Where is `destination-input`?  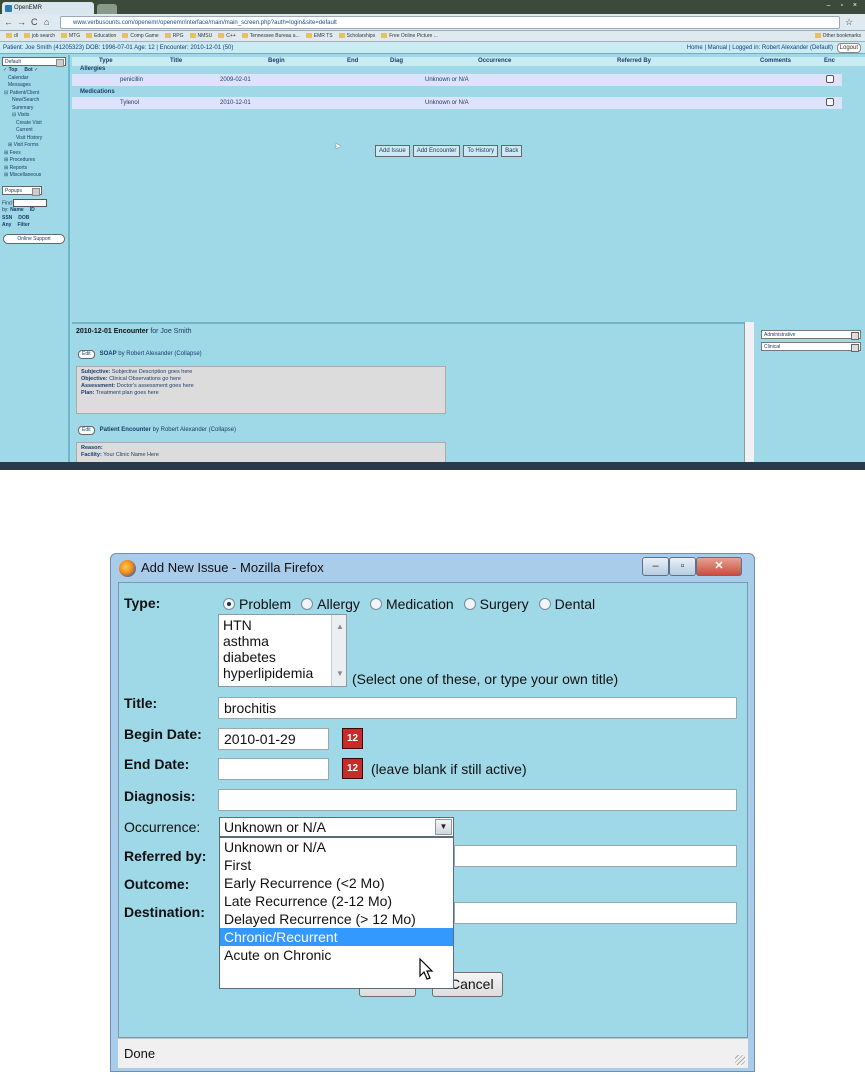 destination-input is located at coordinates (595, 913).